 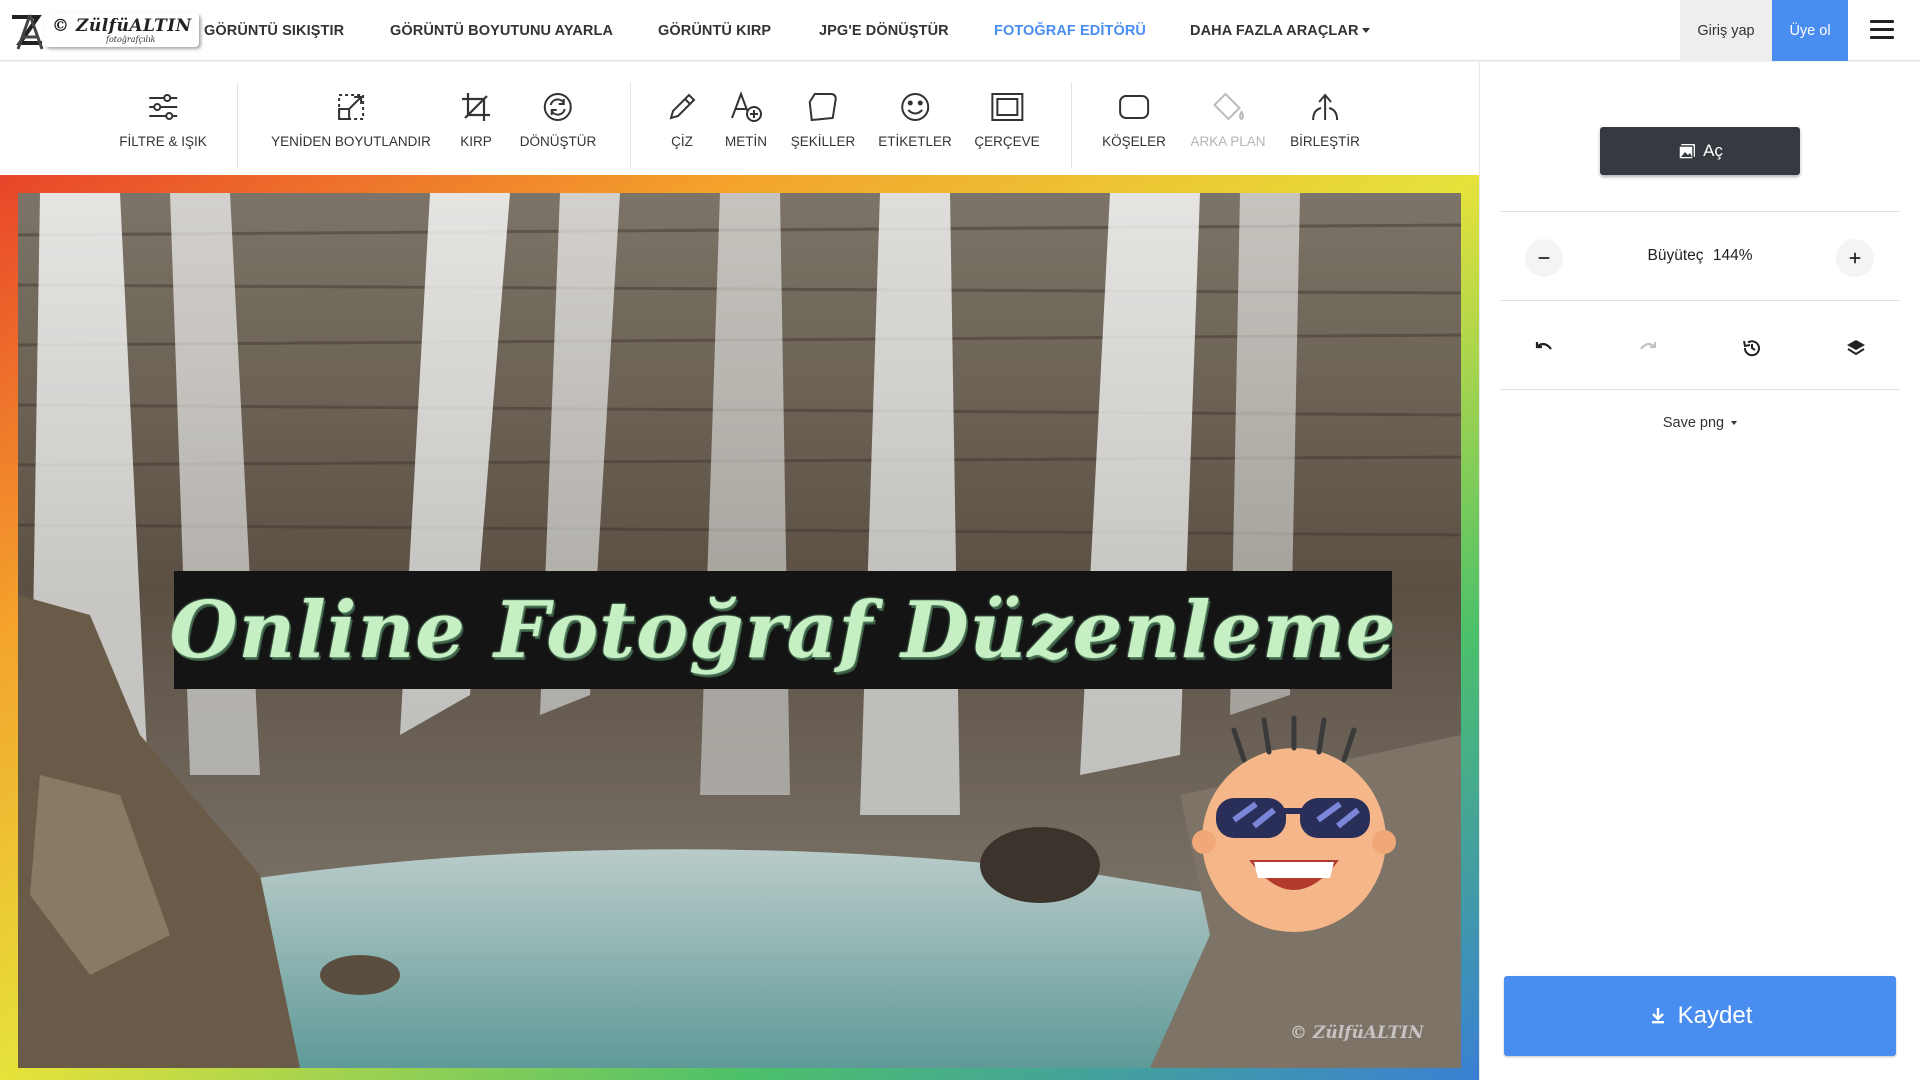 What do you see at coordinates (1228, 106) in the screenshot?
I see `paint-bucket-icon` at bounding box center [1228, 106].